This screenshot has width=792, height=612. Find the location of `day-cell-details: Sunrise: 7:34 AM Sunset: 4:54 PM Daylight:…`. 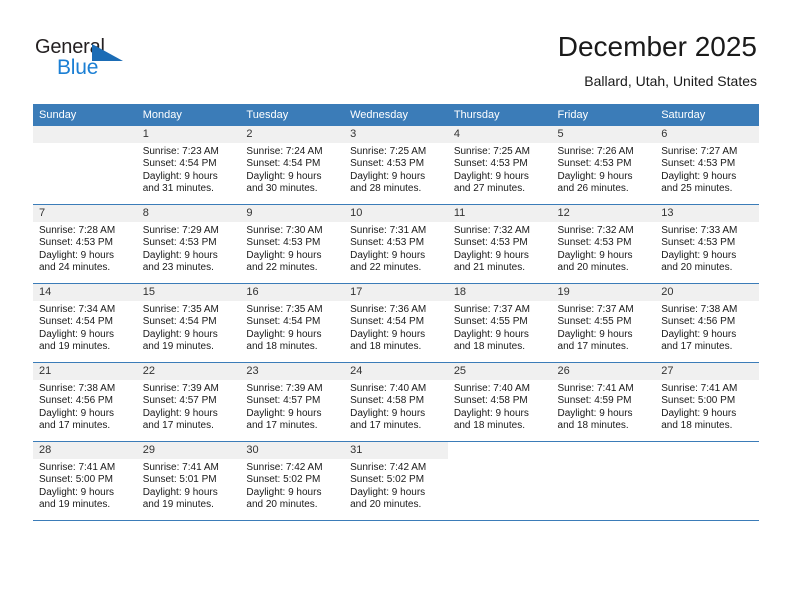

day-cell-details: Sunrise: 7:34 AM Sunset: 4:54 PM Daylight:… is located at coordinates (85, 327).